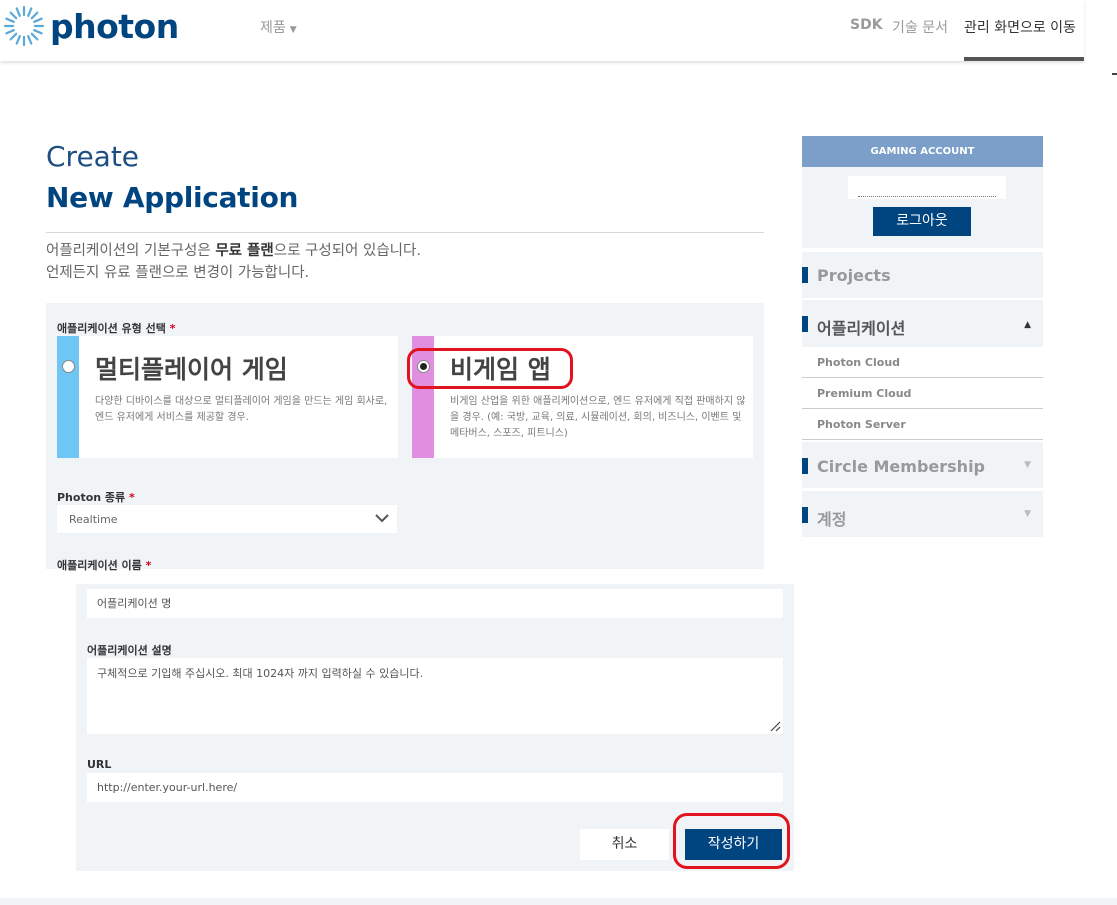  Describe the element at coordinates (927, 196) in the screenshot. I see `email-dotted-line` at that location.